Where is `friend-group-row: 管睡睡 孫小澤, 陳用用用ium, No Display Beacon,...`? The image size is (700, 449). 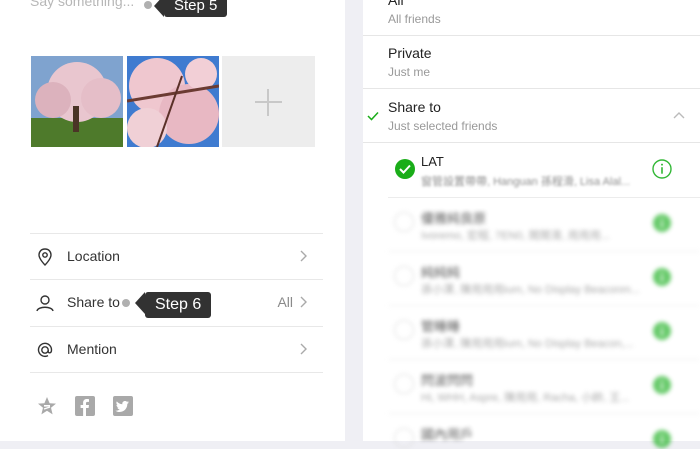
friend-group-row: 管睡睡 孫小澤, 陳用用用ium, No Display Beacon,... is located at coordinates (544, 332).